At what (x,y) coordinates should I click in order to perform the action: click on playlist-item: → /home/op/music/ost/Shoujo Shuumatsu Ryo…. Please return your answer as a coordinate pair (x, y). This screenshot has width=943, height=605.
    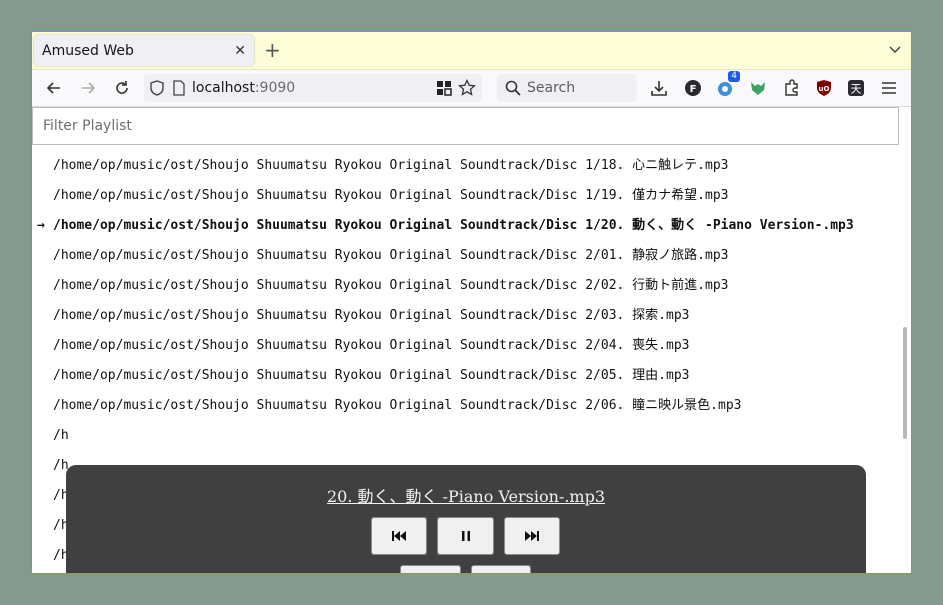
    Looking at the image, I should click on (465, 226).